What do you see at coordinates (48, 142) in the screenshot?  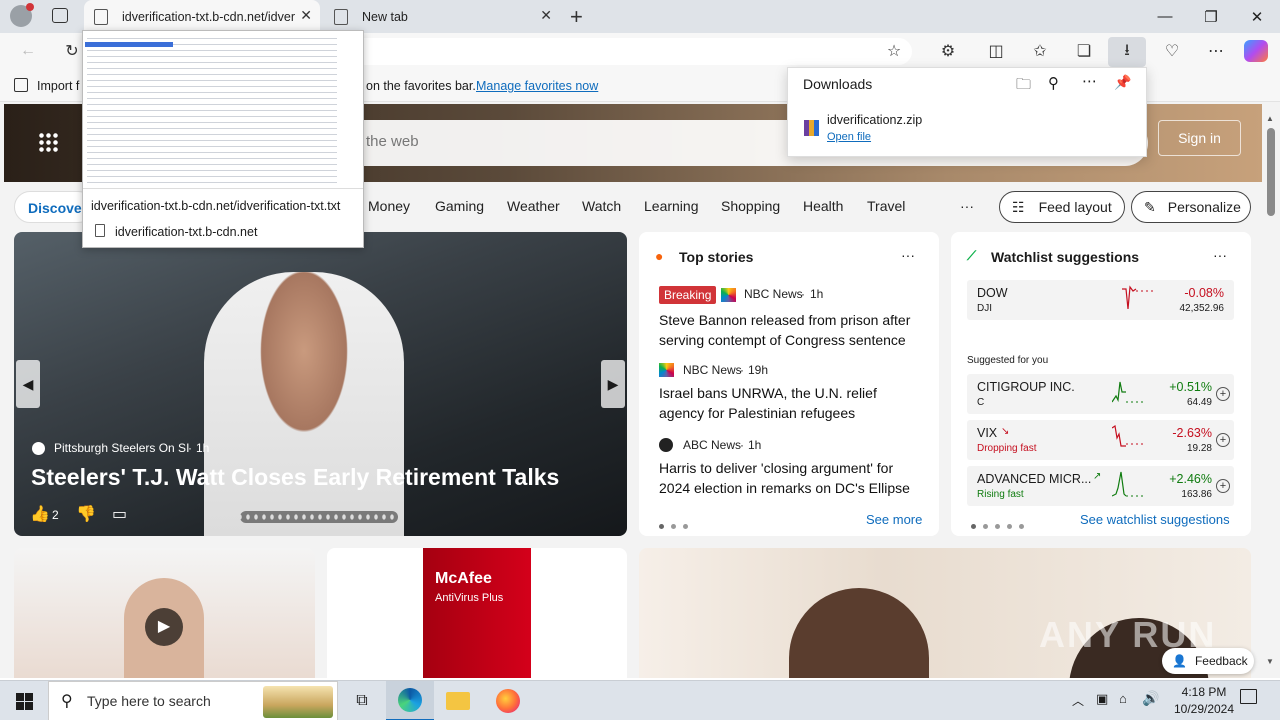 I see `apps-launcher-icon` at bounding box center [48, 142].